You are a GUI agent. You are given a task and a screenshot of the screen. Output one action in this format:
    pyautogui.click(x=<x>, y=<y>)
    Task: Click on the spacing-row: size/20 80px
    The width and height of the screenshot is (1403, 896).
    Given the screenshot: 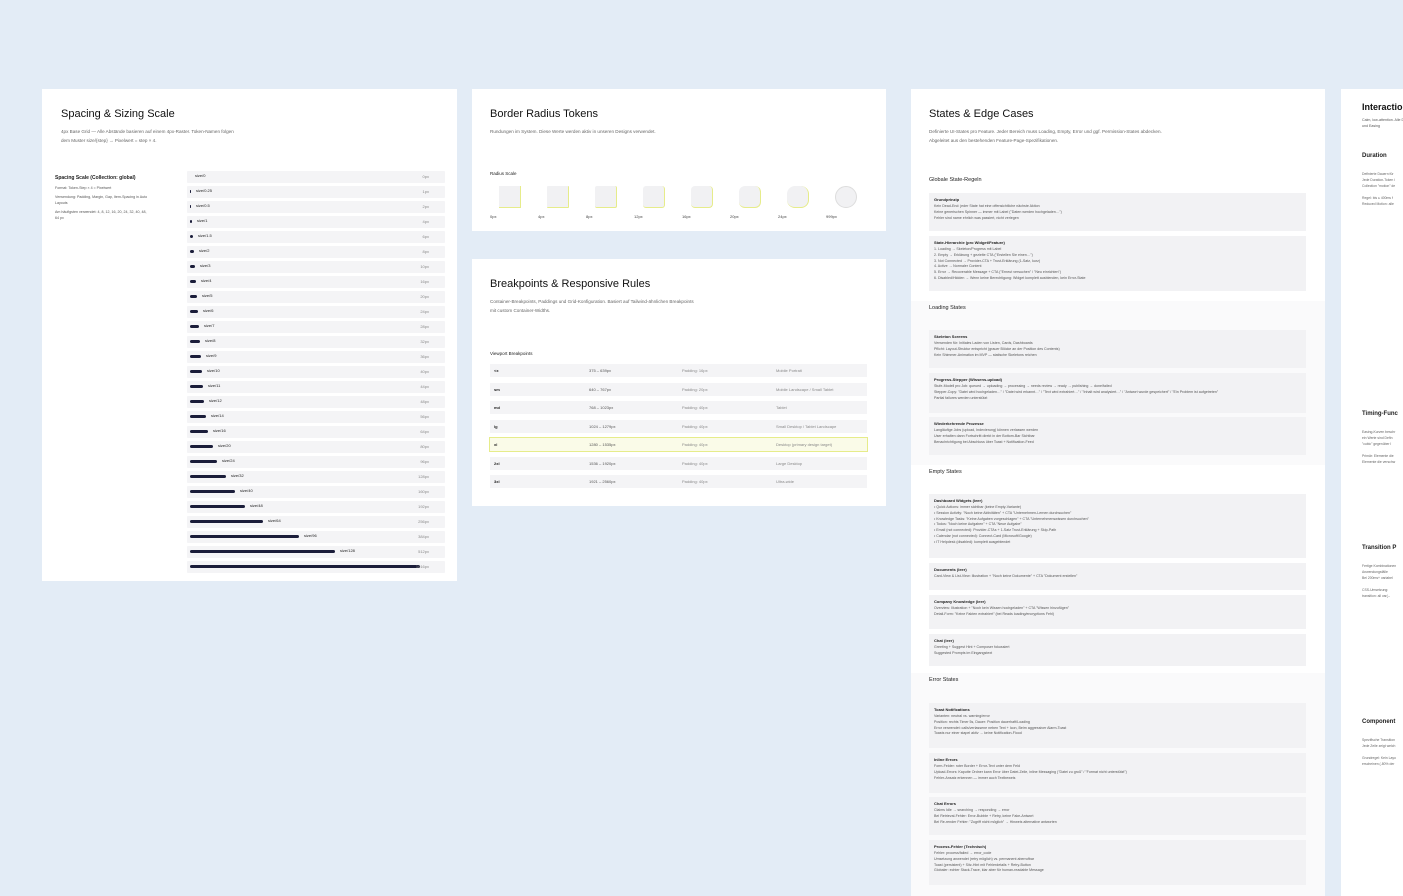 What is the action you would take?
    pyautogui.click(x=316, y=447)
    